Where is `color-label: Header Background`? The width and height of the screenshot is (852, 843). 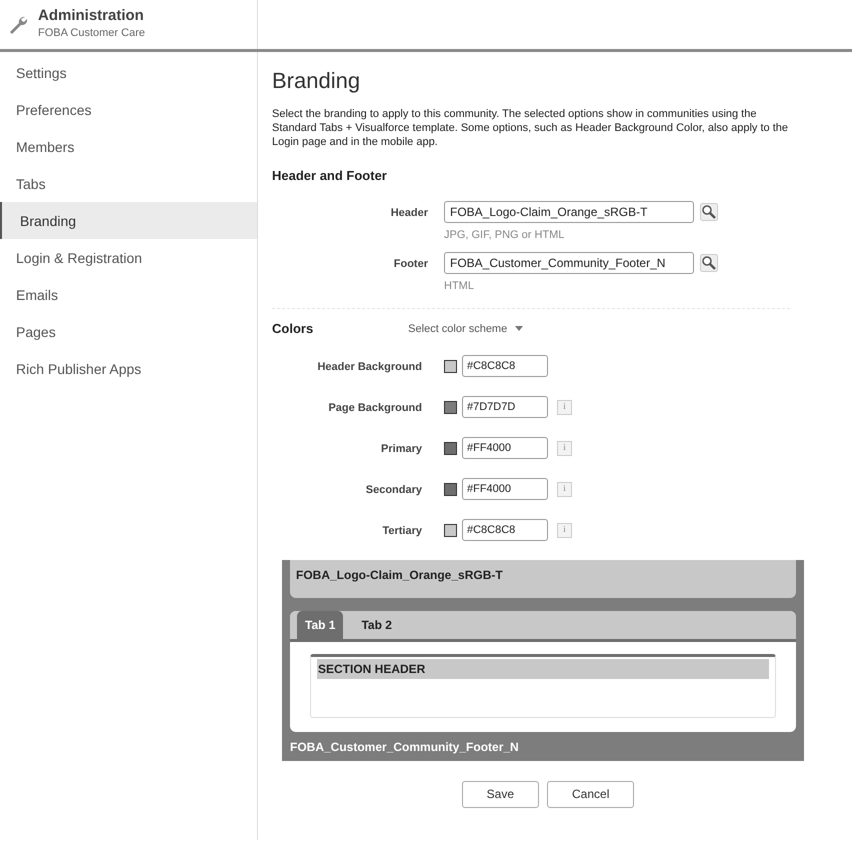
color-label: Header Background is located at coordinates (369, 367).